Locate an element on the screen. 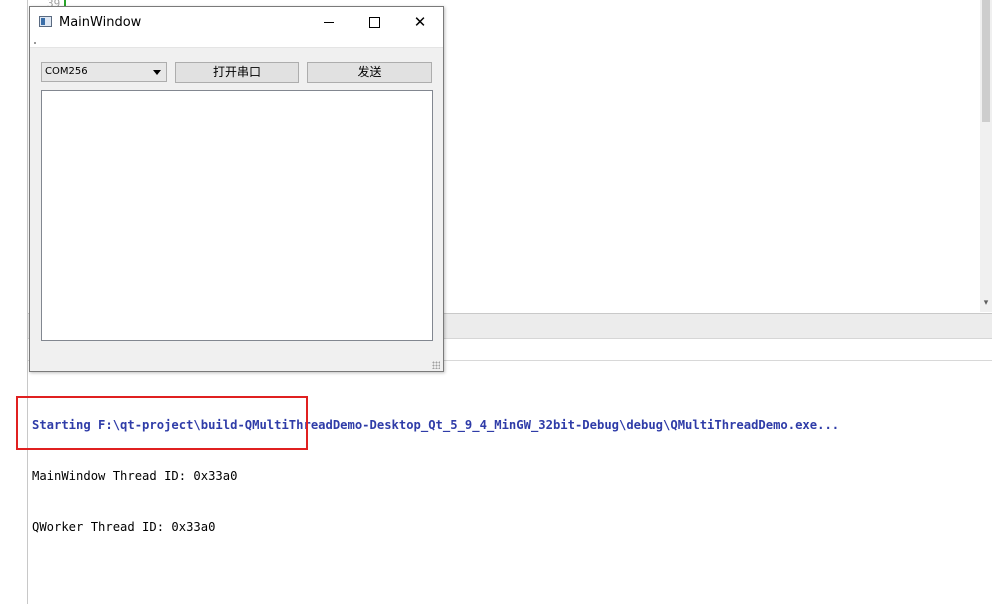  maximize-button is located at coordinates (374, 22).